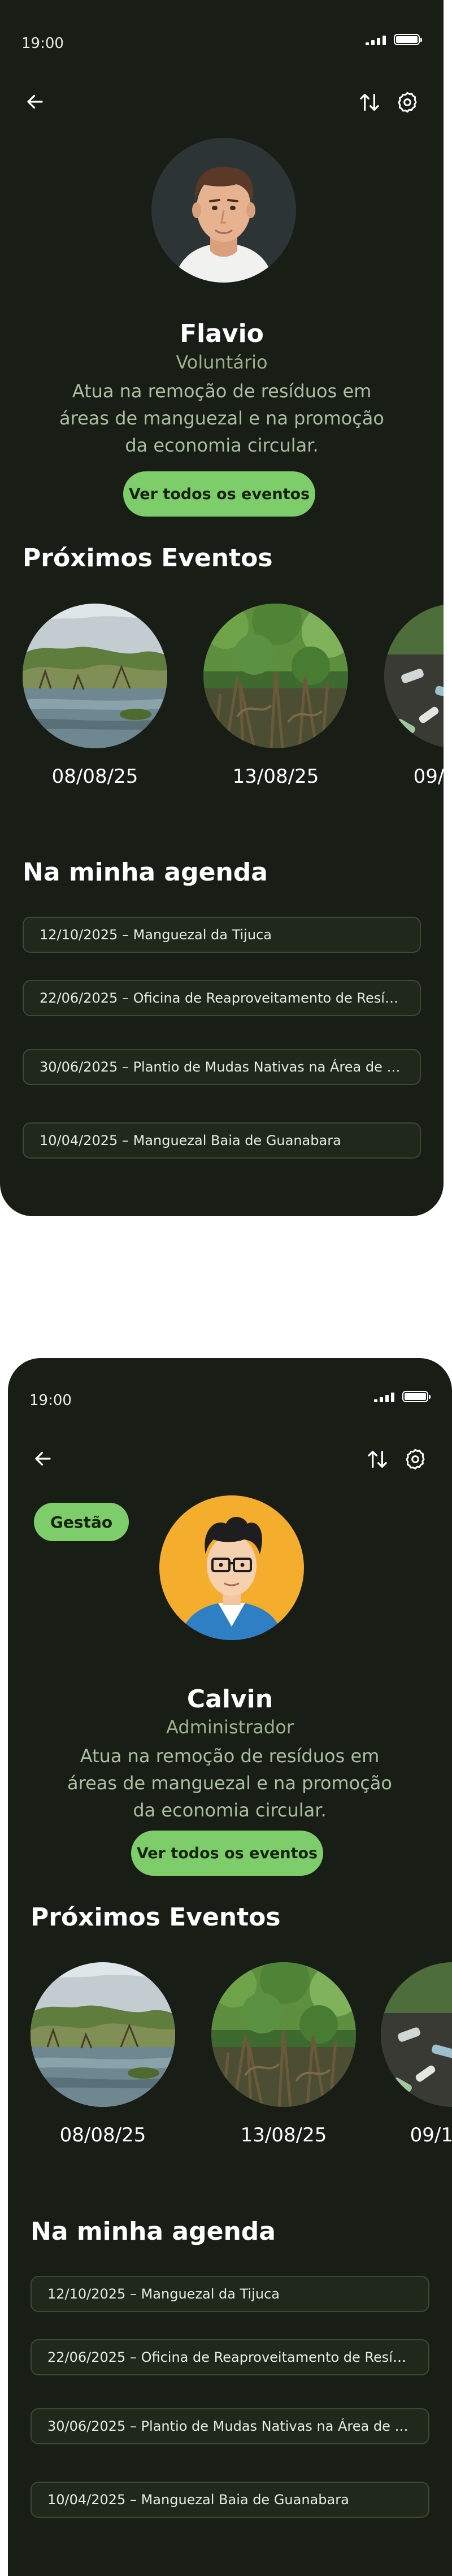  What do you see at coordinates (222, 333) in the screenshot?
I see `profile-name: Flavio` at bounding box center [222, 333].